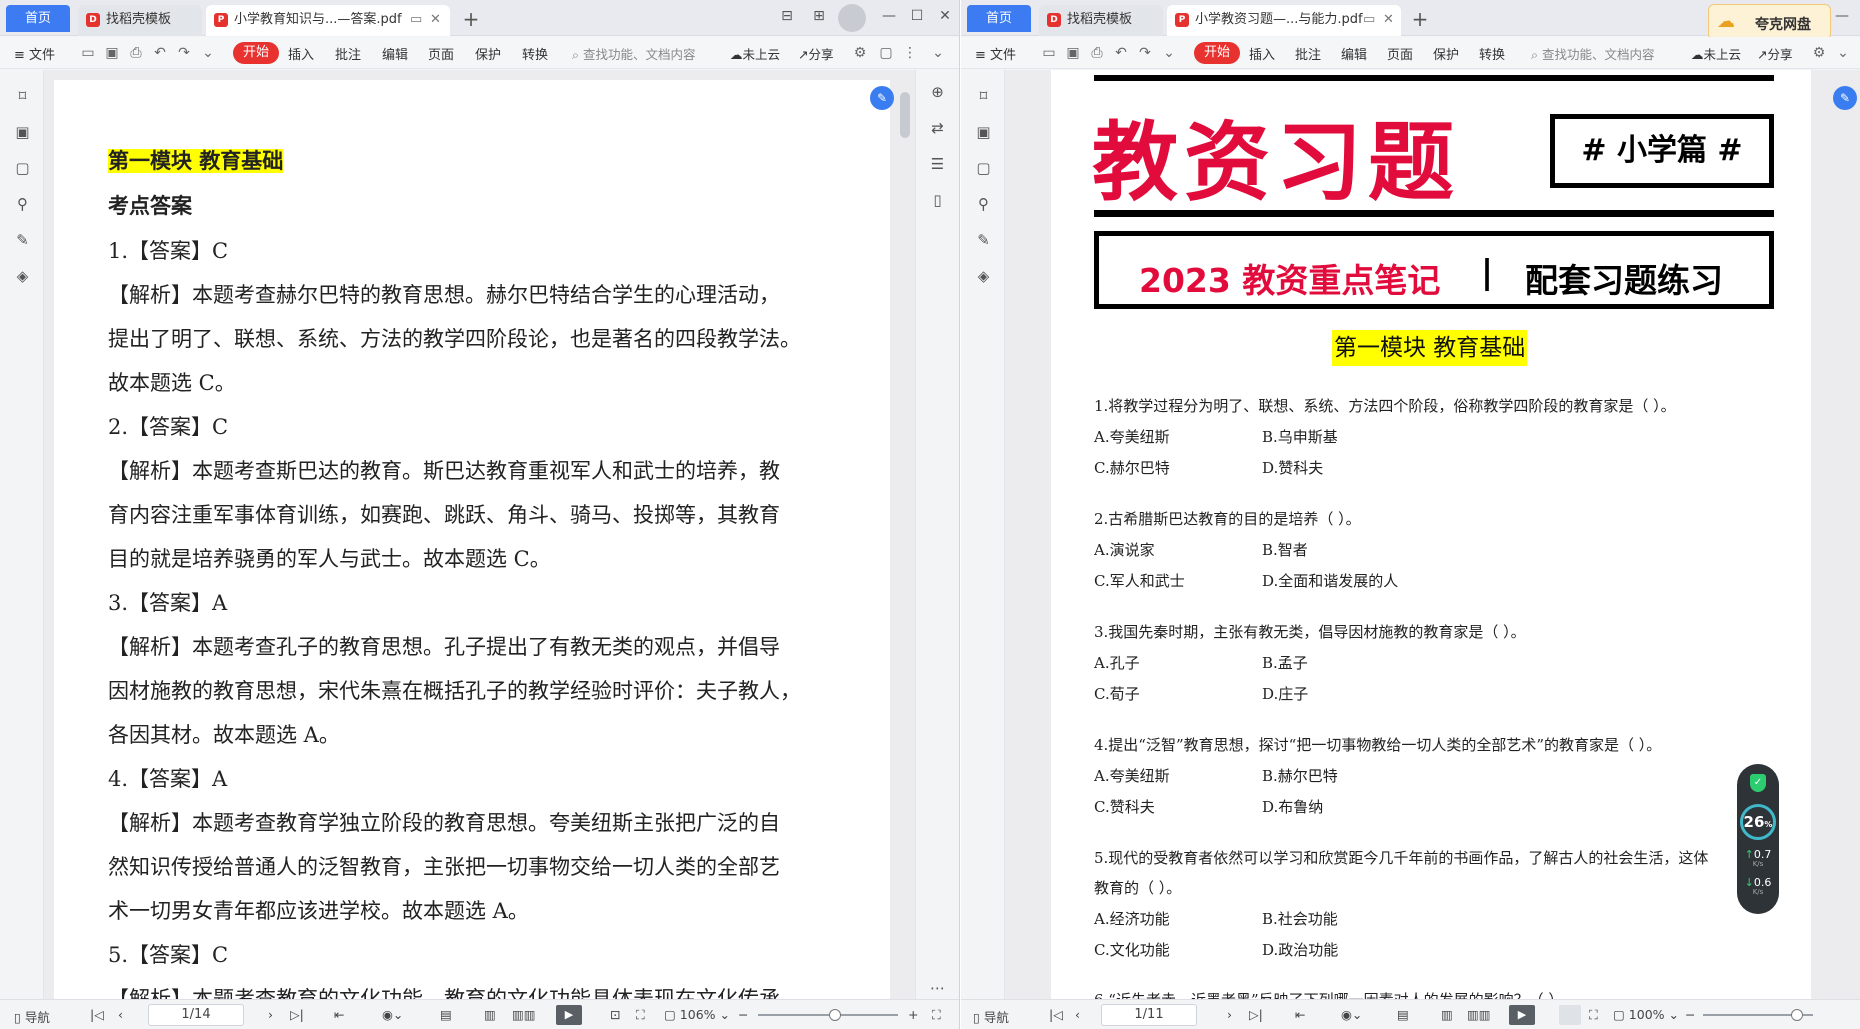  Describe the element at coordinates (1121, 53) in the screenshot. I see `undo-icon: ↶` at that location.